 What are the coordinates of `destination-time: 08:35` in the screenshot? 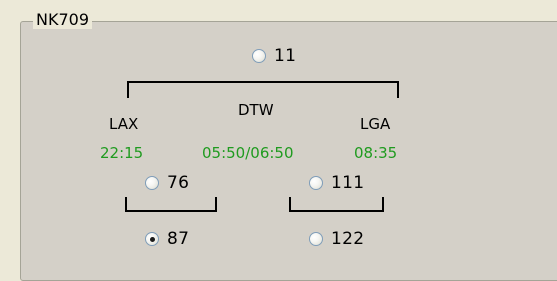 It's located at (376, 153).